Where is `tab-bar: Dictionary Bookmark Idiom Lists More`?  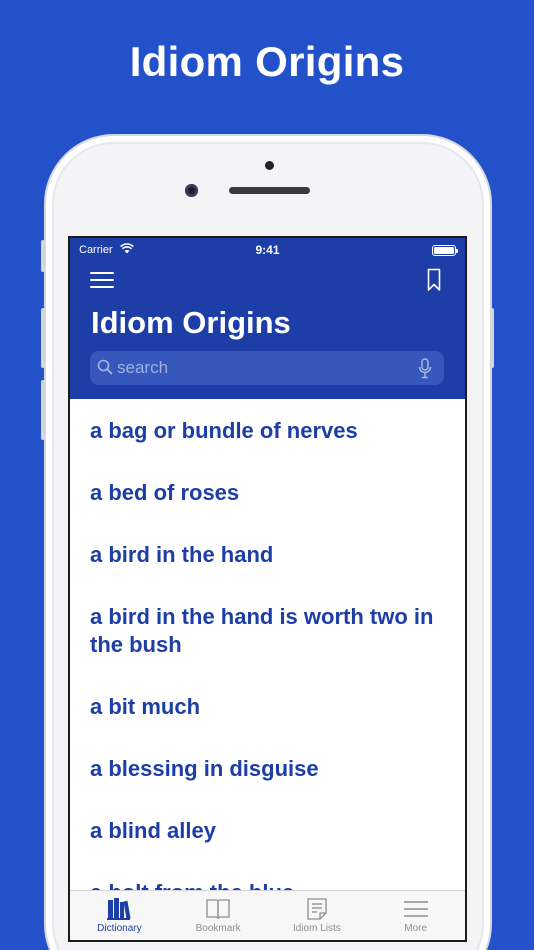
tab-bar: Dictionary Bookmark Idiom Lists More is located at coordinates (267, 915).